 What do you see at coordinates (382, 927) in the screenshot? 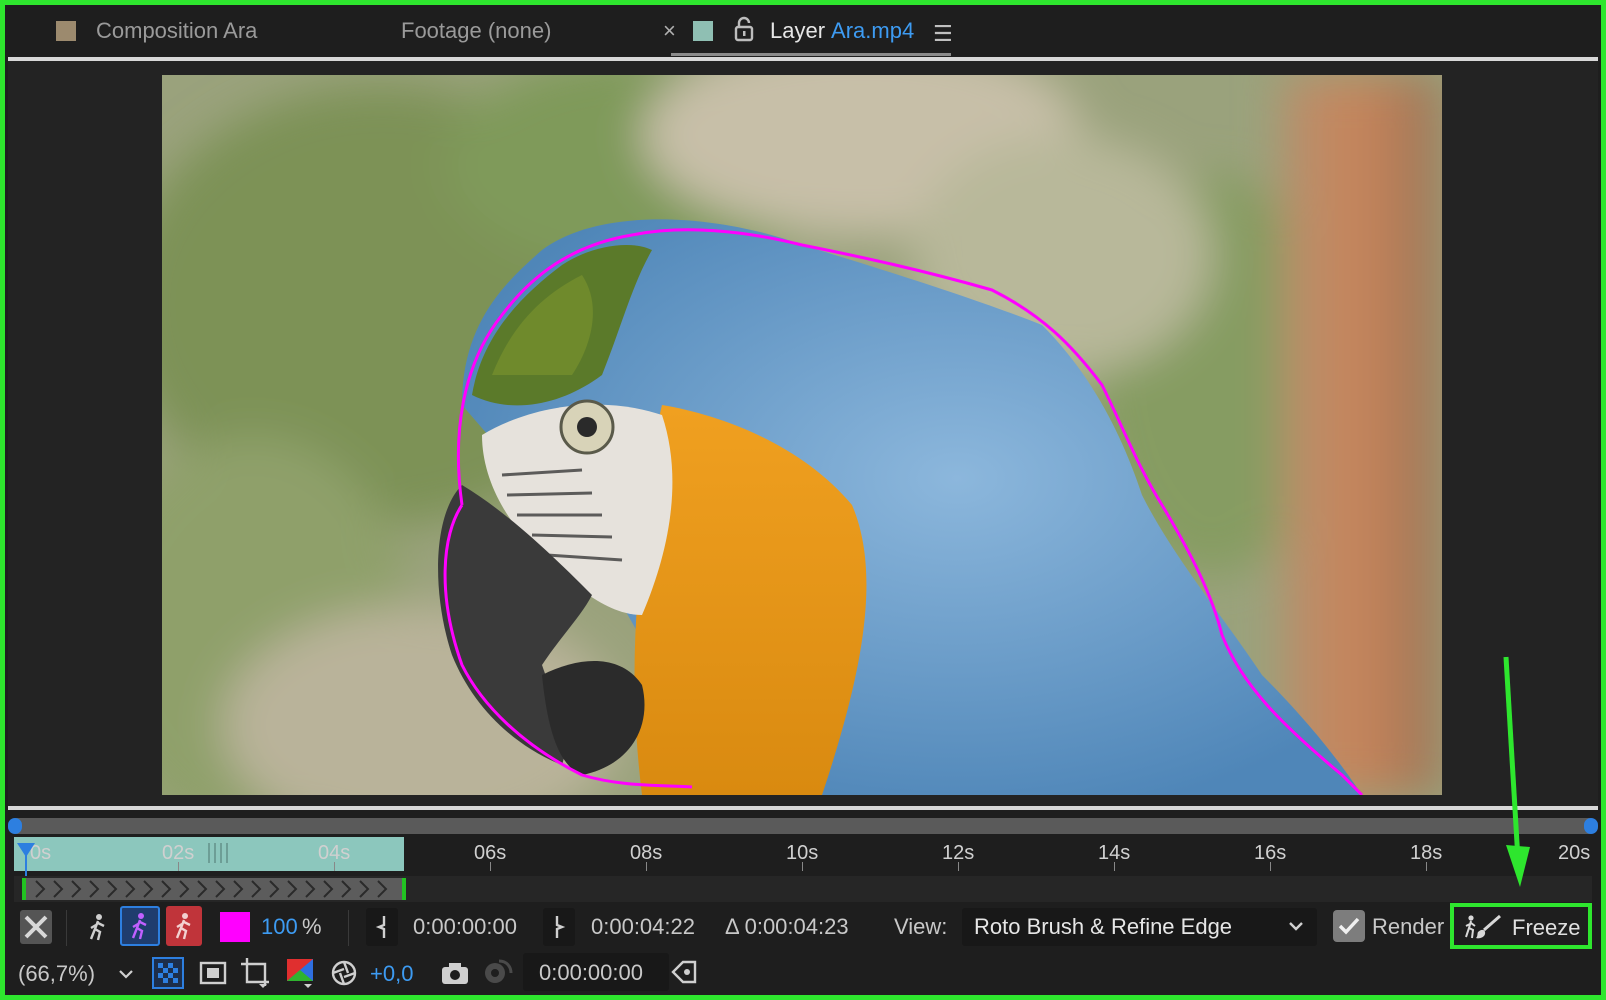
I see `set-in-point-button` at bounding box center [382, 927].